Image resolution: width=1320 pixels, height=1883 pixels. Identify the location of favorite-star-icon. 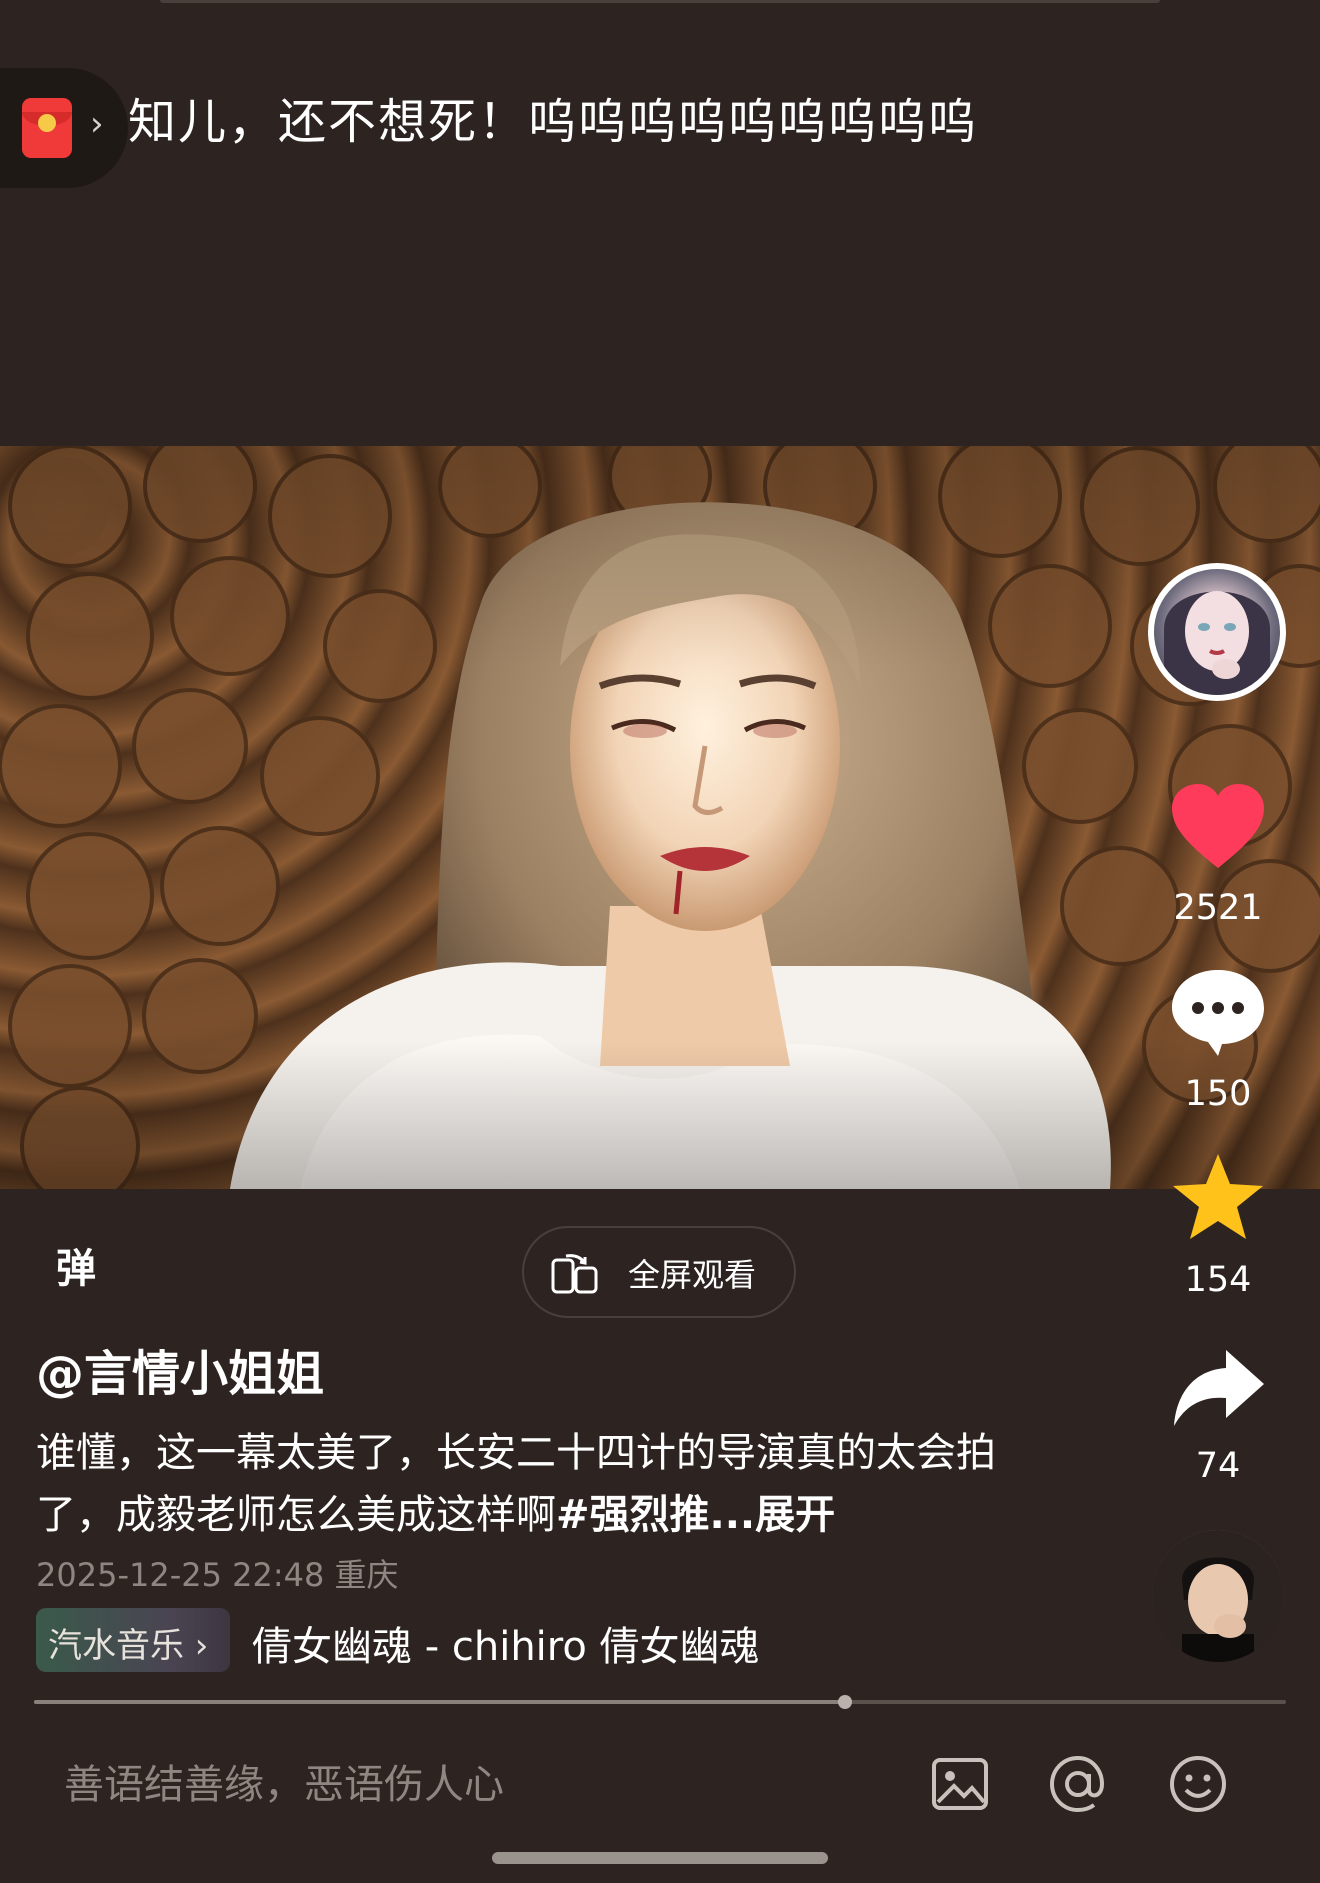
(1218, 1197).